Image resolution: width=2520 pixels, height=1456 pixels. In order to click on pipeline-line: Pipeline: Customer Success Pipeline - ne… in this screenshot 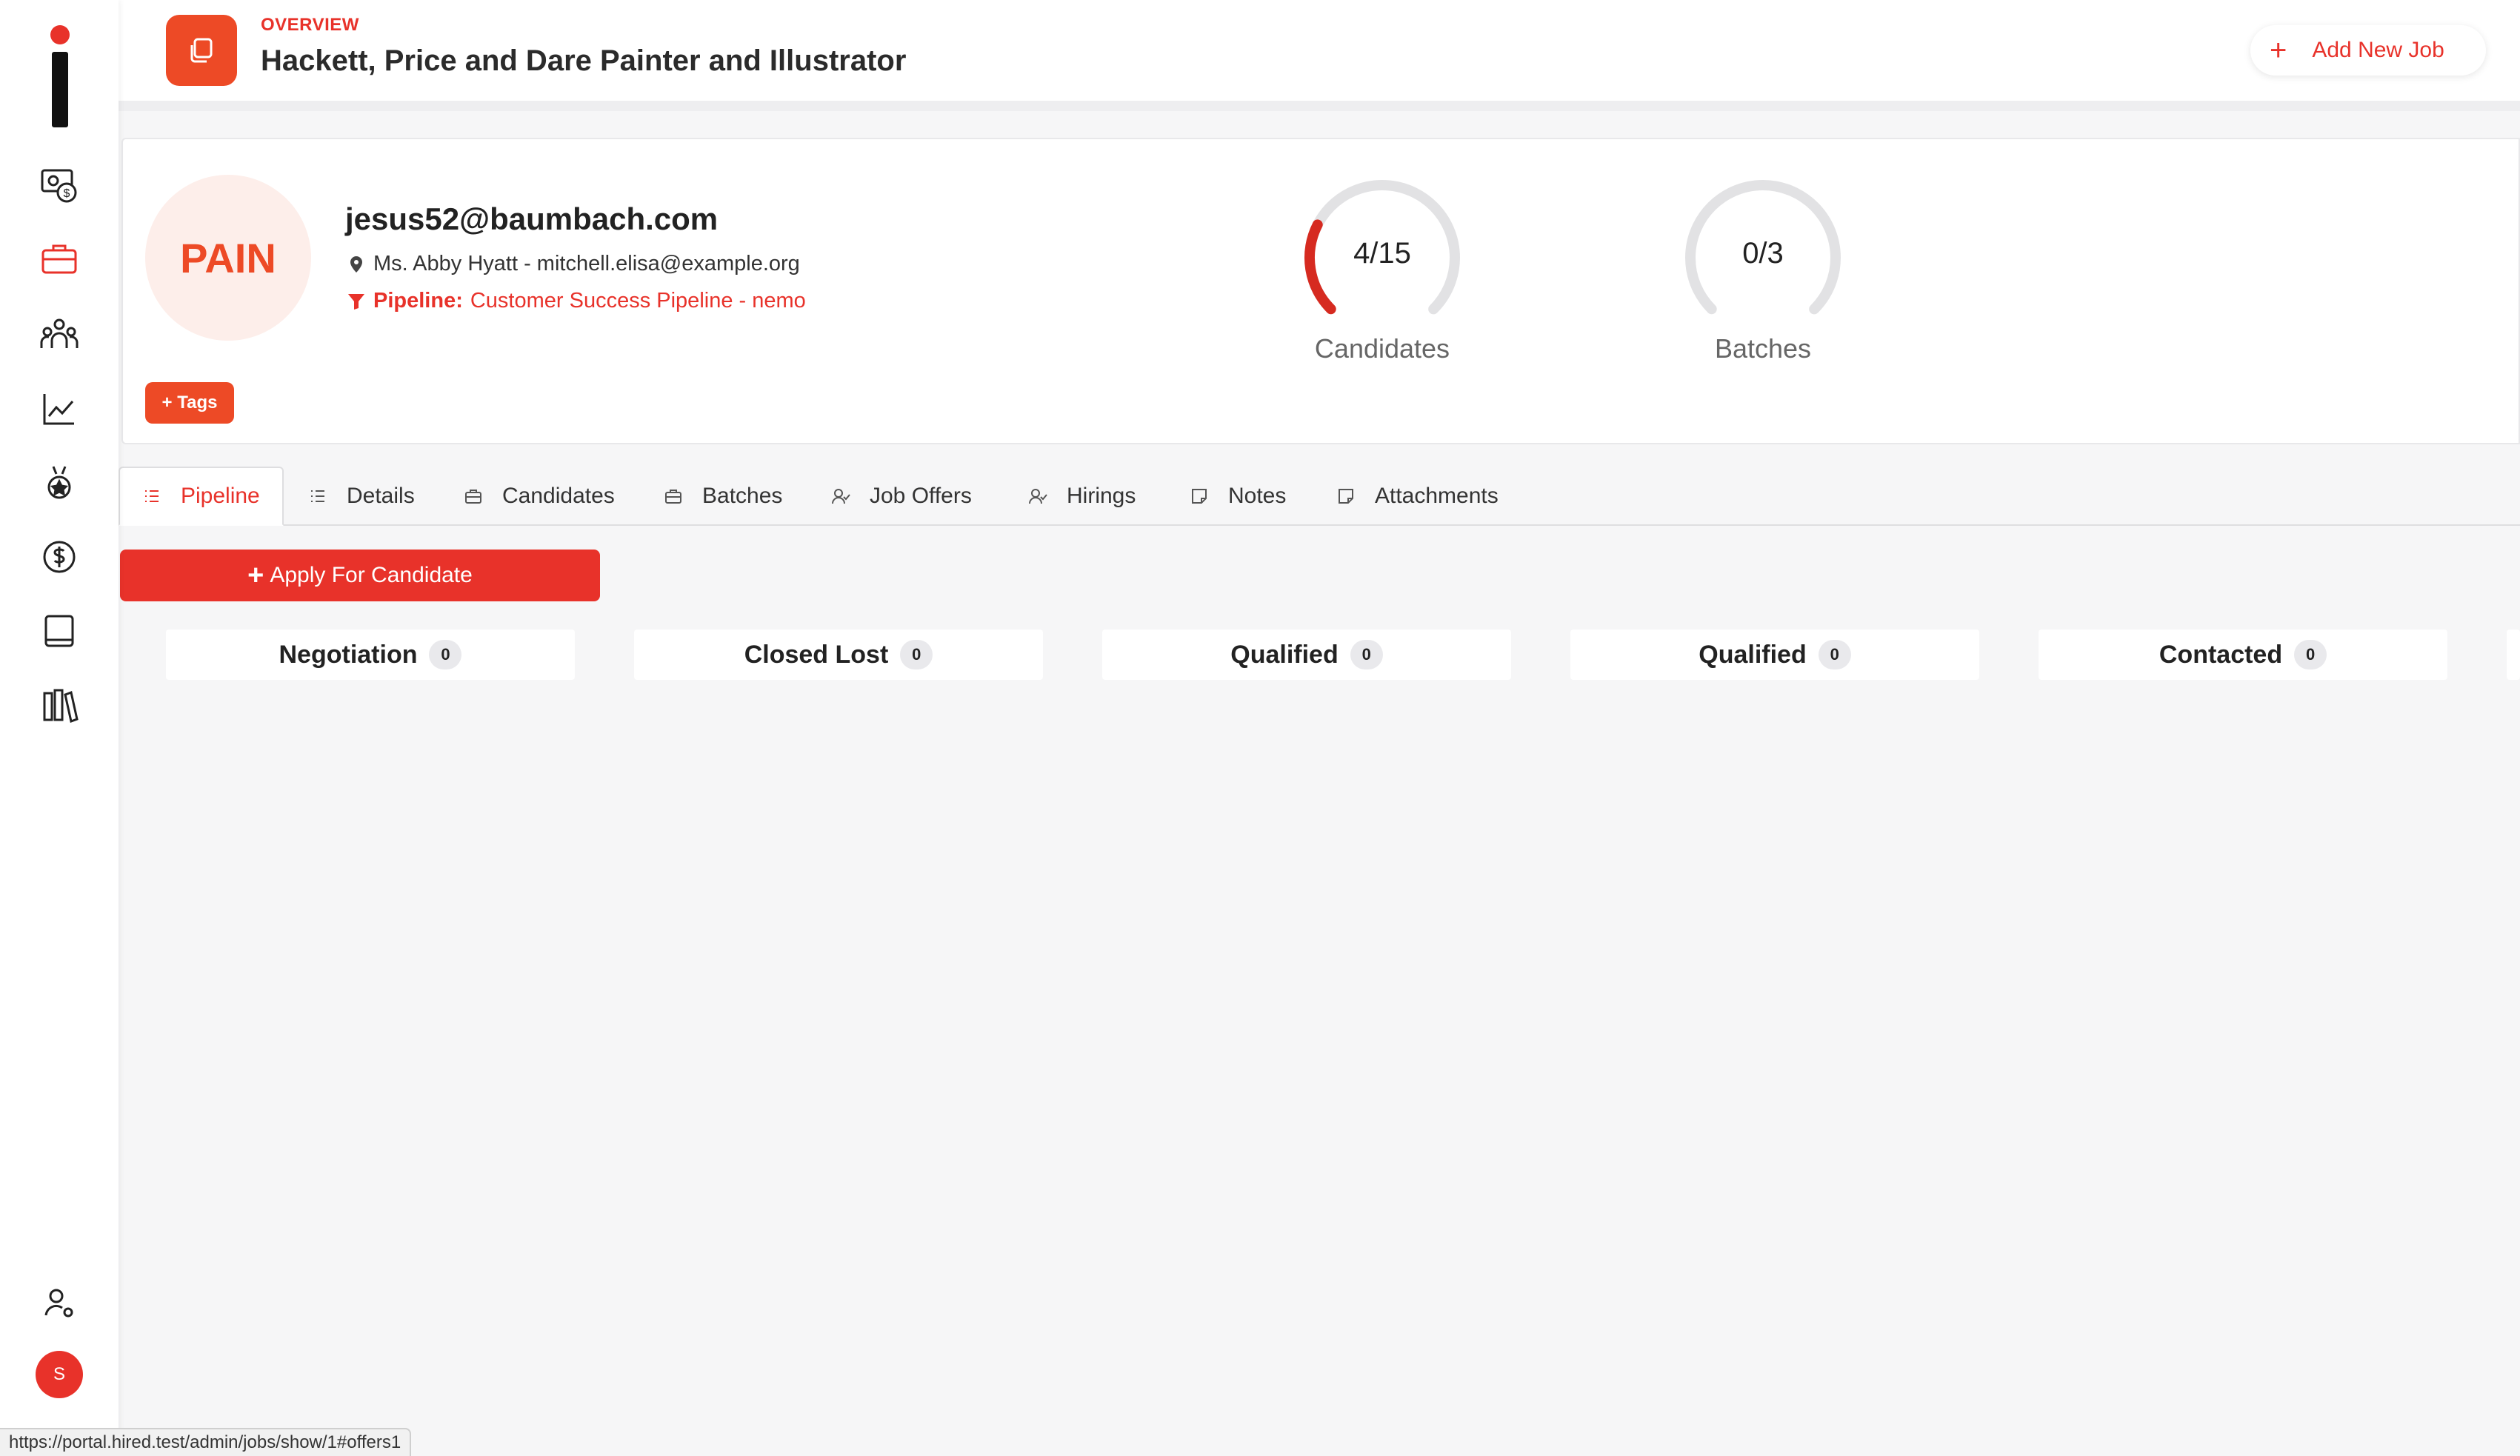, I will do `click(576, 301)`.